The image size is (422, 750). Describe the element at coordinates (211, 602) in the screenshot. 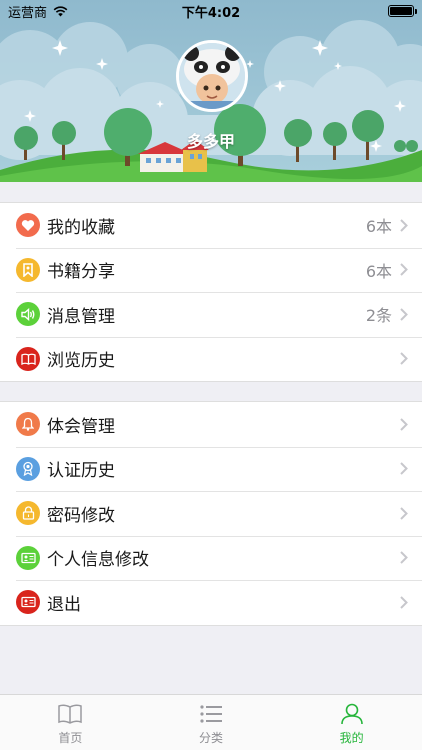

I see `menu-item-logout: 退出` at that location.